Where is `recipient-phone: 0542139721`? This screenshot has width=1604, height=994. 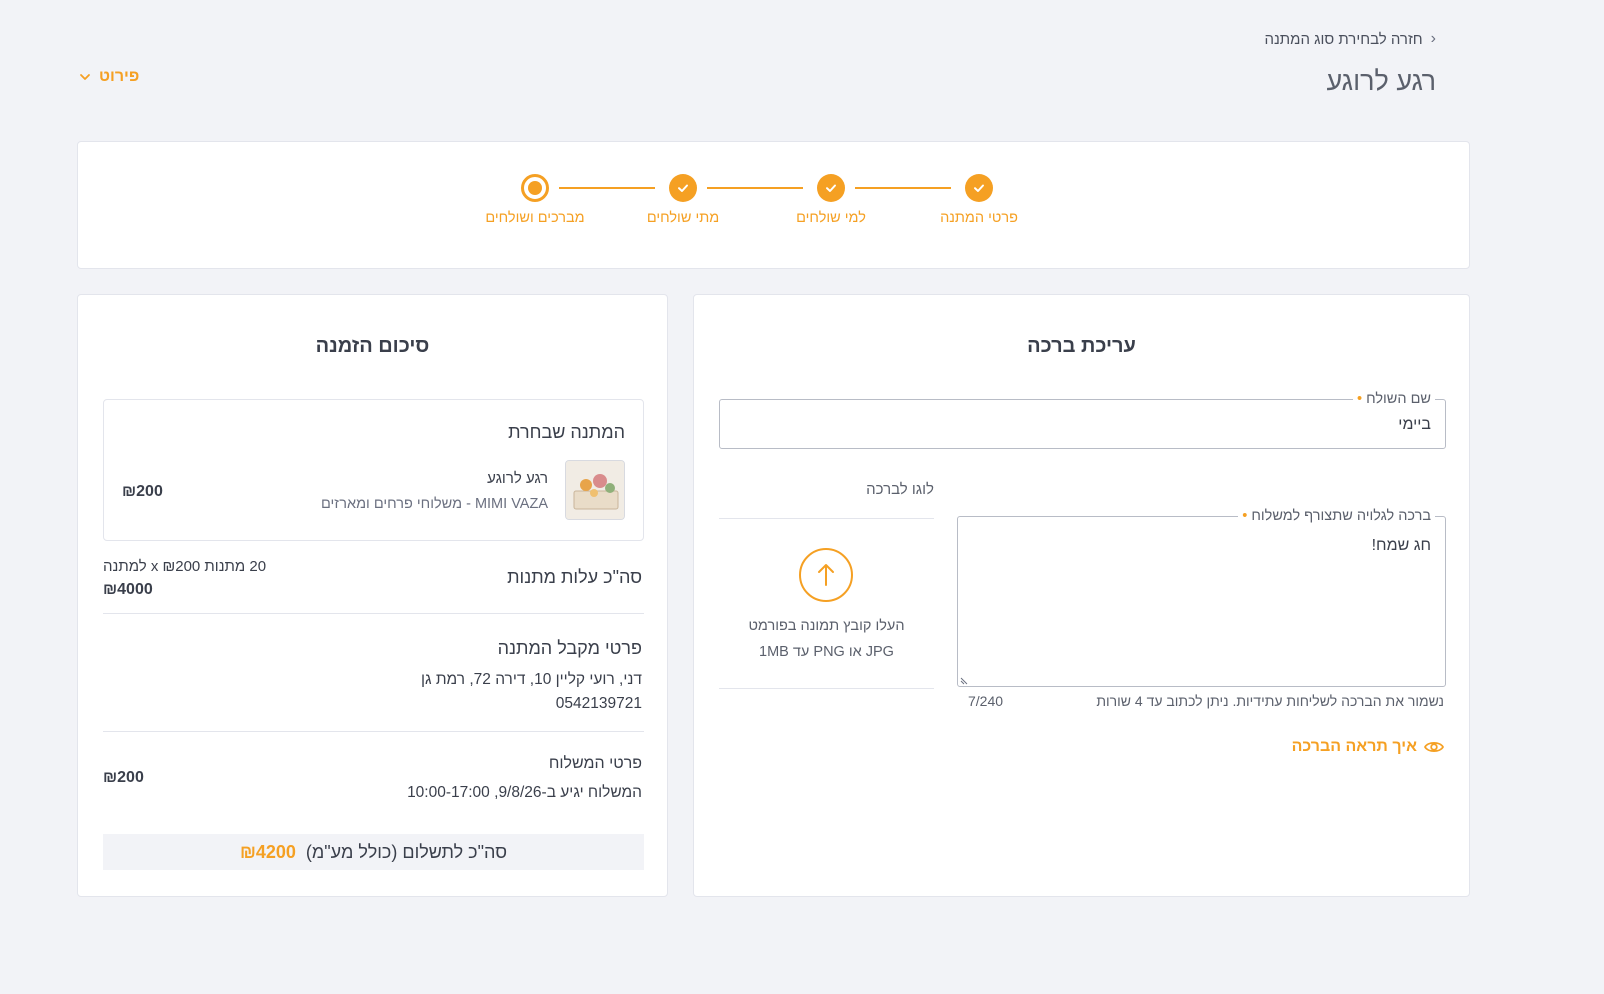 recipient-phone: 0542139721 is located at coordinates (598, 703).